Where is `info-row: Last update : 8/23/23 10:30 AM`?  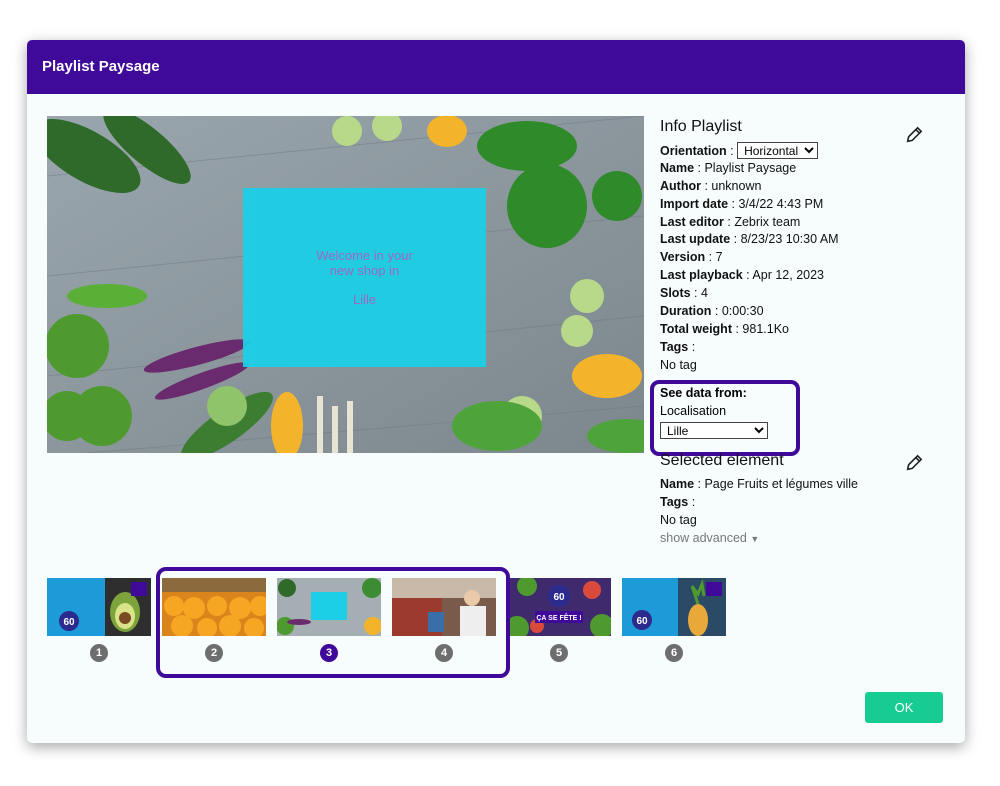 info-row: Last update : 8/23/23 10:30 AM is located at coordinates (749, 239).